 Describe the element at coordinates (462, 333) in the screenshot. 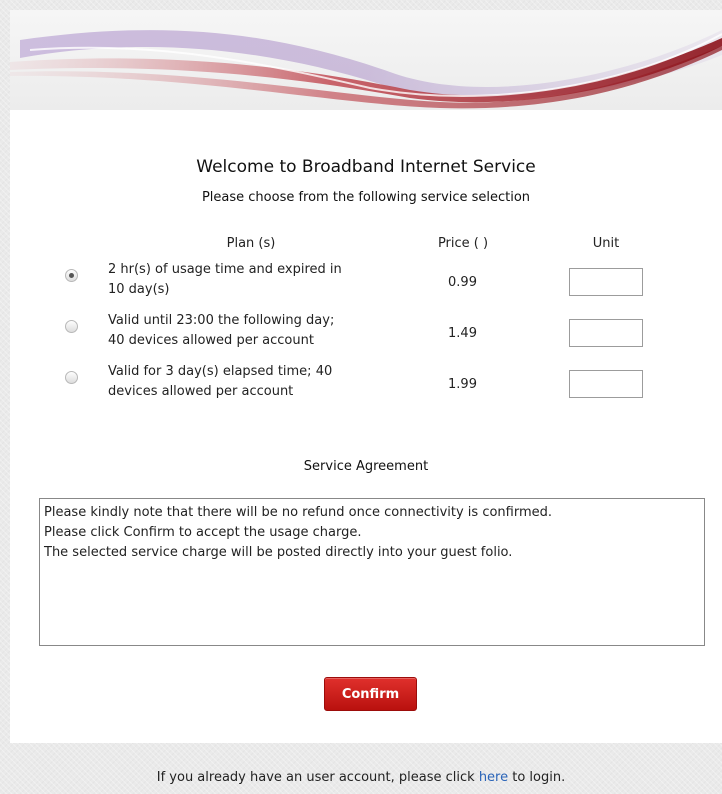

I see `plan-price: 1.49` at that location.